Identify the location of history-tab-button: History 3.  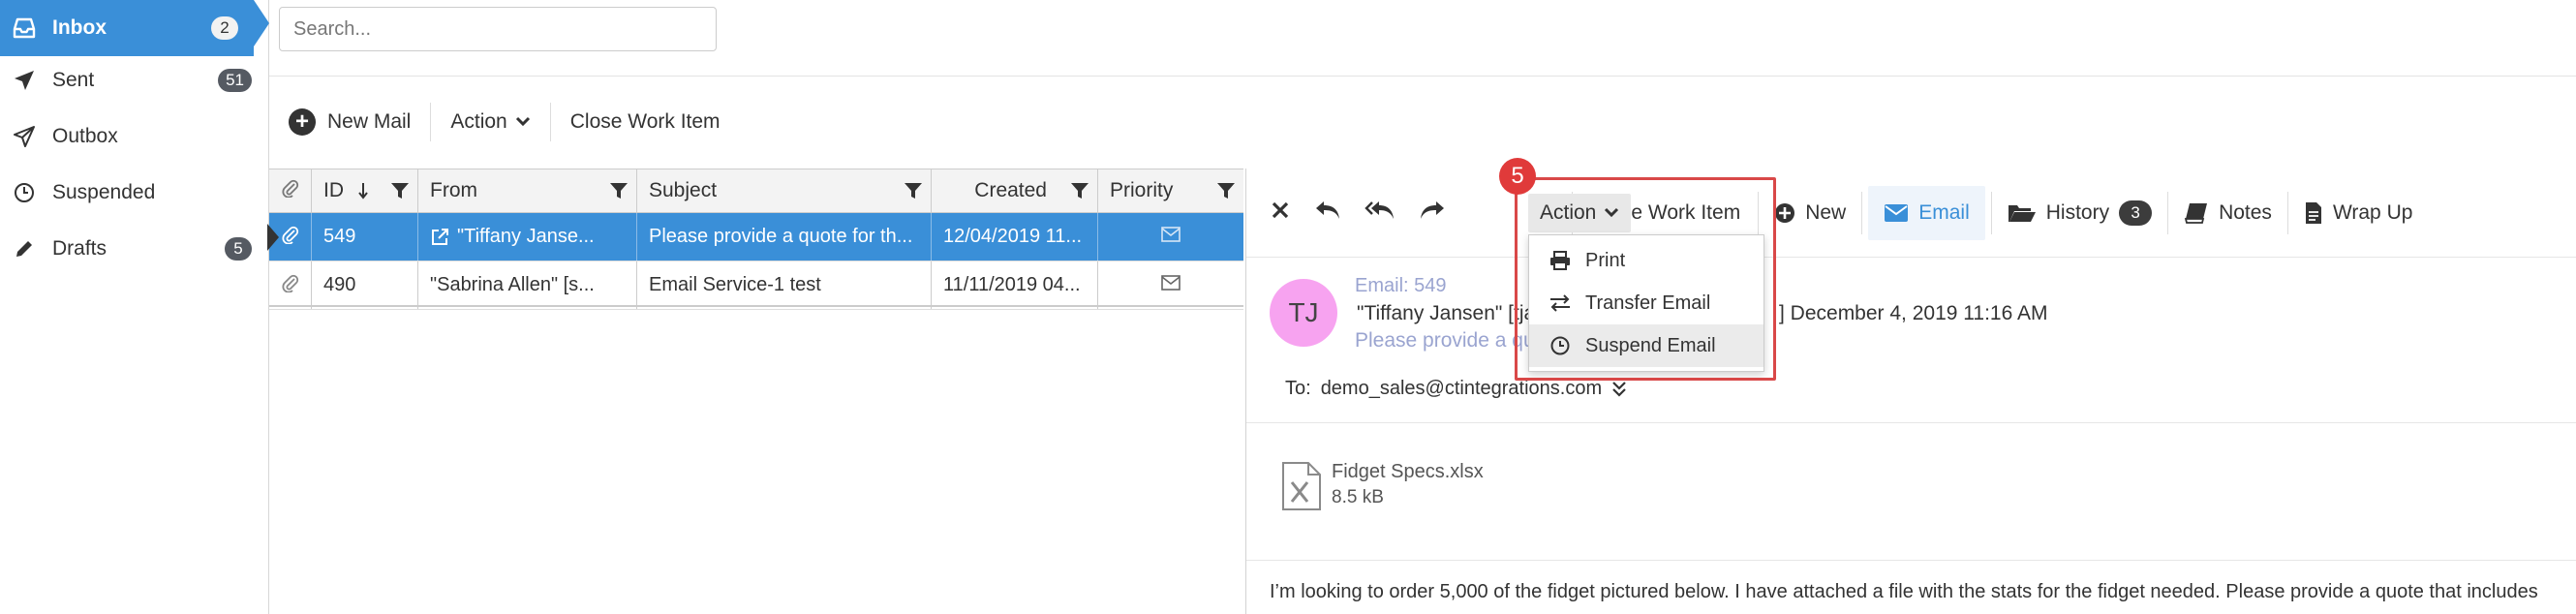
(2079, 213).